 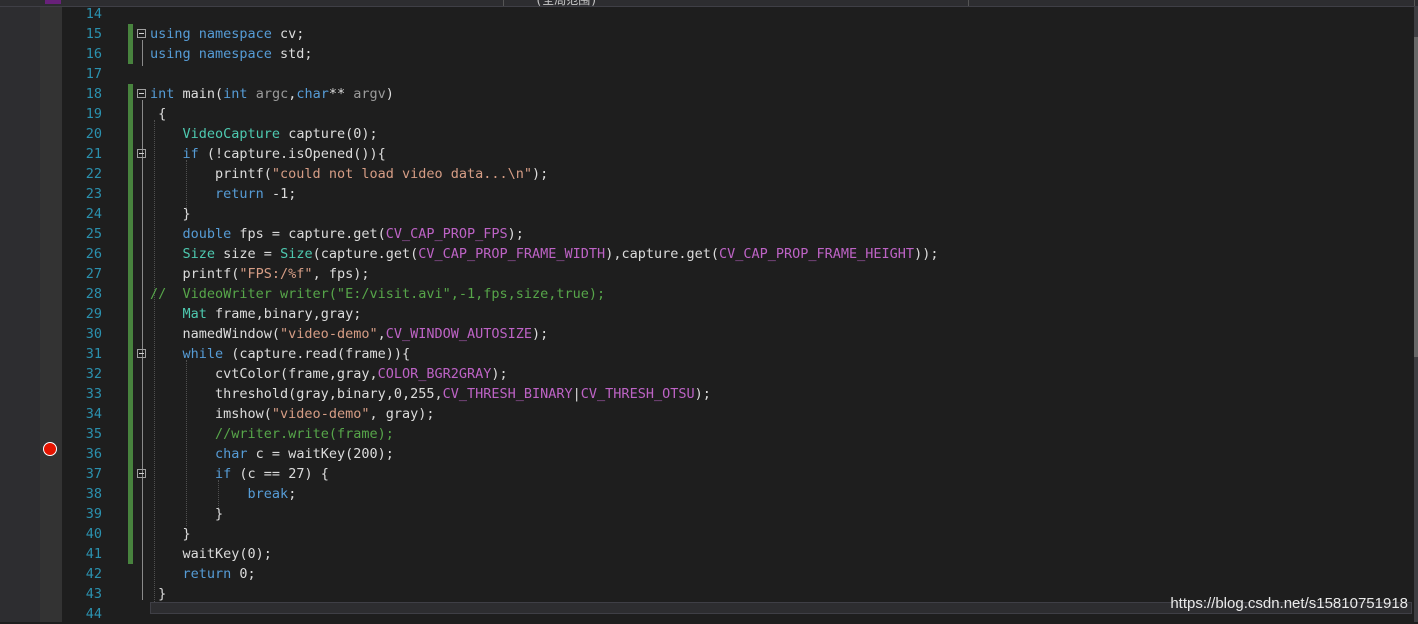 What do you see at coordinates (738, 14) in the screenshot?
I see `code-line-14: 14` at bounding box center [738, 14].